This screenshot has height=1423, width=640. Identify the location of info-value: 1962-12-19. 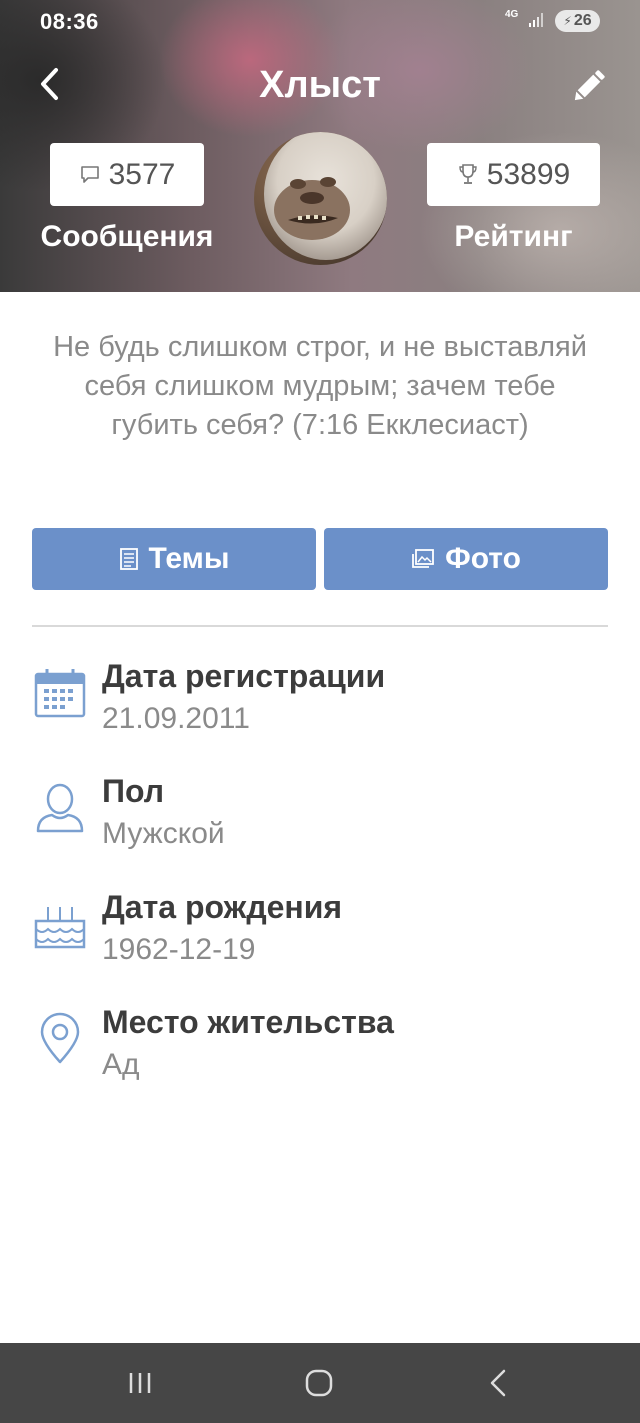
(179, 949).